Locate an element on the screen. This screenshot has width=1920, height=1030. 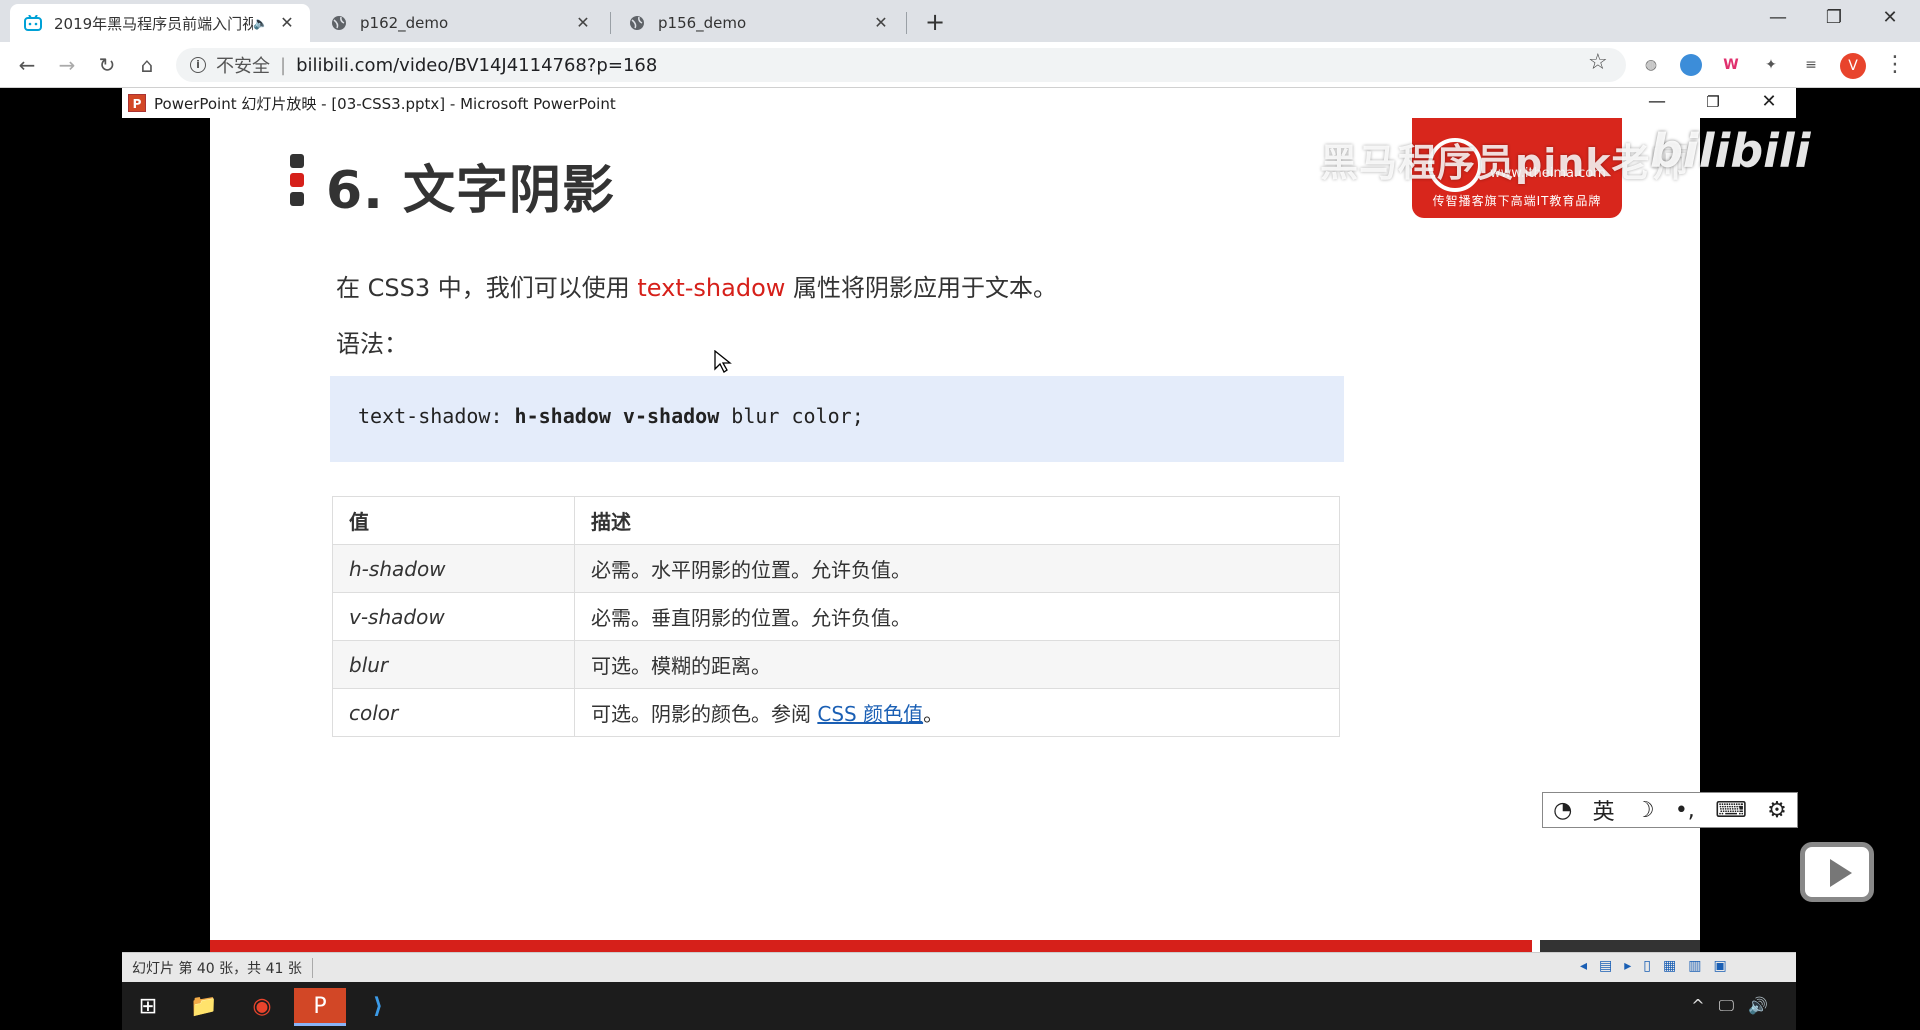
tab-p156-demo: p156_demo ✕ is located at coordinates (759, 23).